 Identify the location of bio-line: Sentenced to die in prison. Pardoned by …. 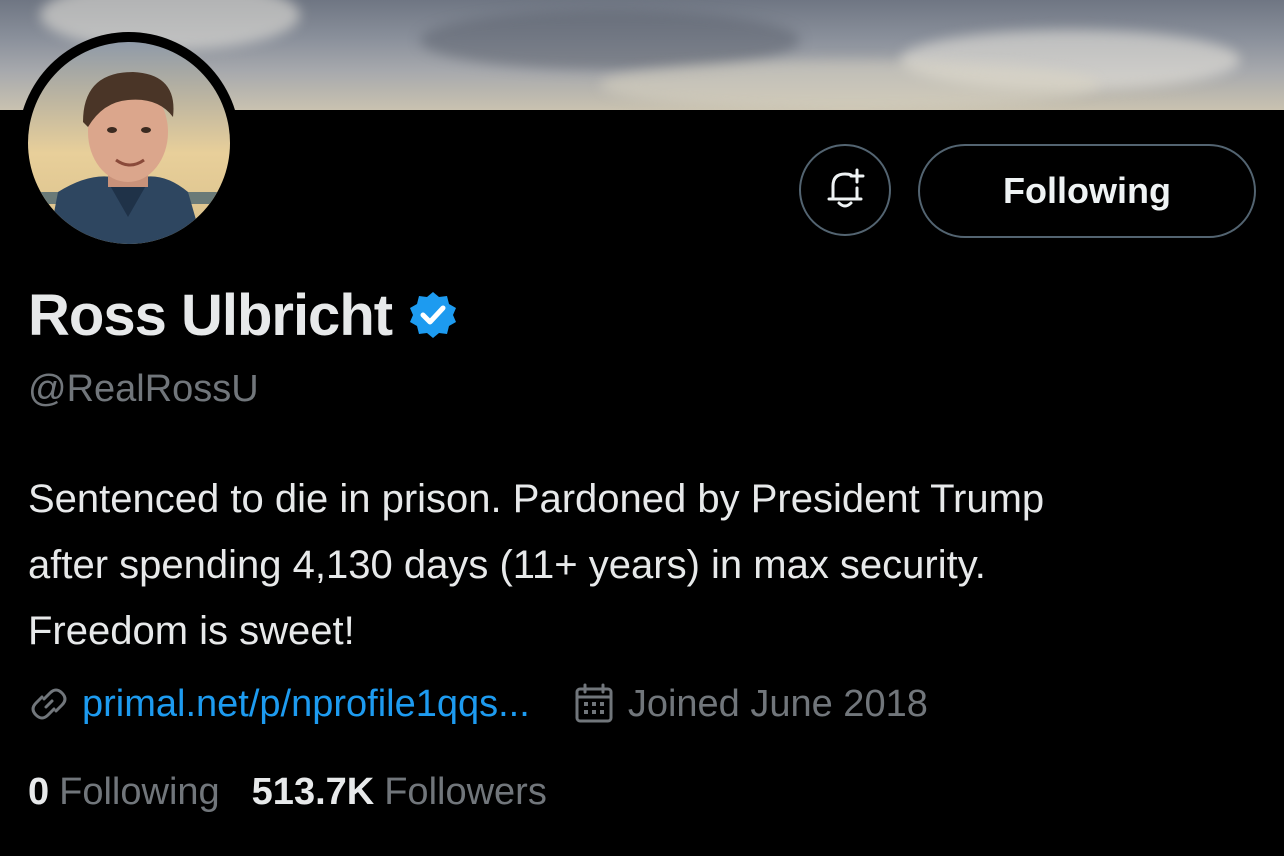
(536, 499).